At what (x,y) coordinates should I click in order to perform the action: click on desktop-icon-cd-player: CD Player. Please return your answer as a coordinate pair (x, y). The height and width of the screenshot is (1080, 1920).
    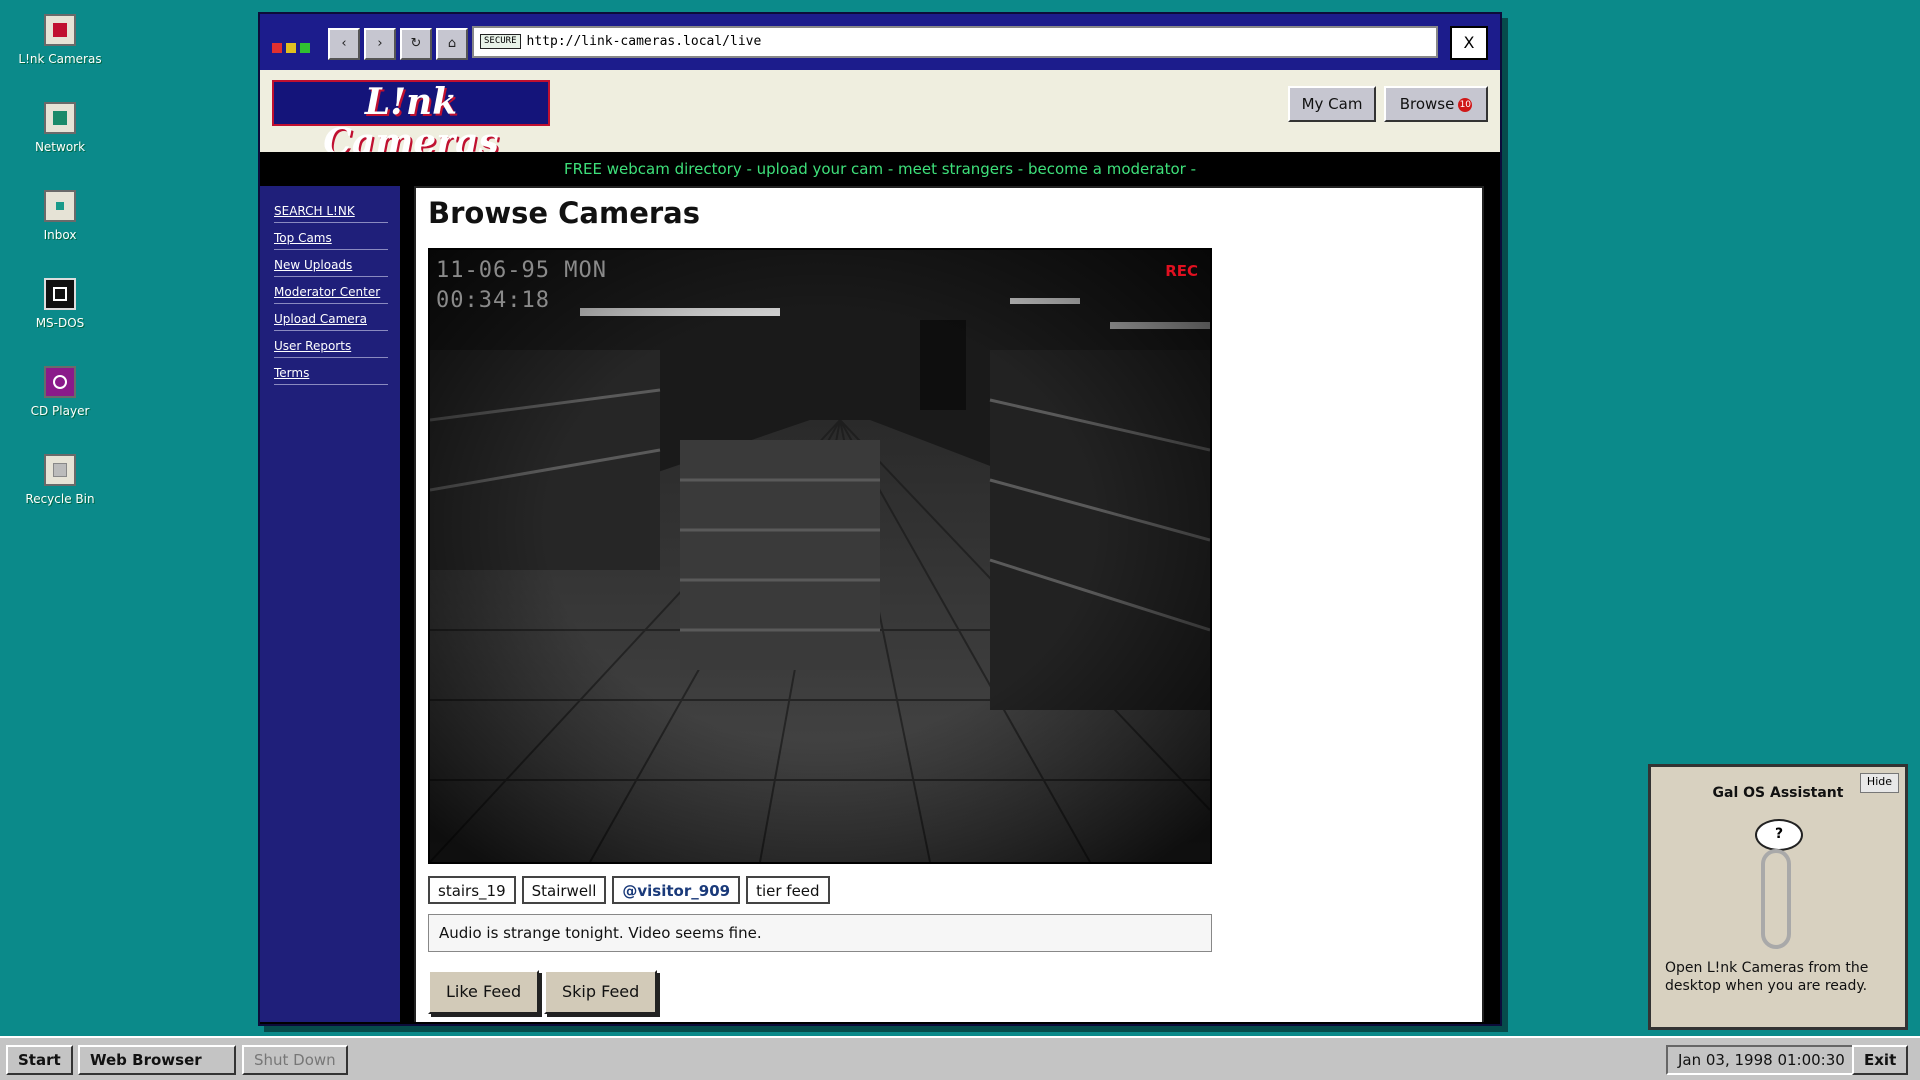
    Looking at the image, I should click on (60, 392).